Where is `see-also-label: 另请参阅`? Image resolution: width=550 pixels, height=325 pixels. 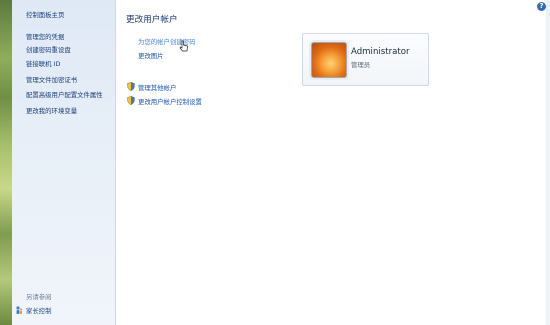
see-also-label: 另请参阅 is located at coordinates (39, 297).